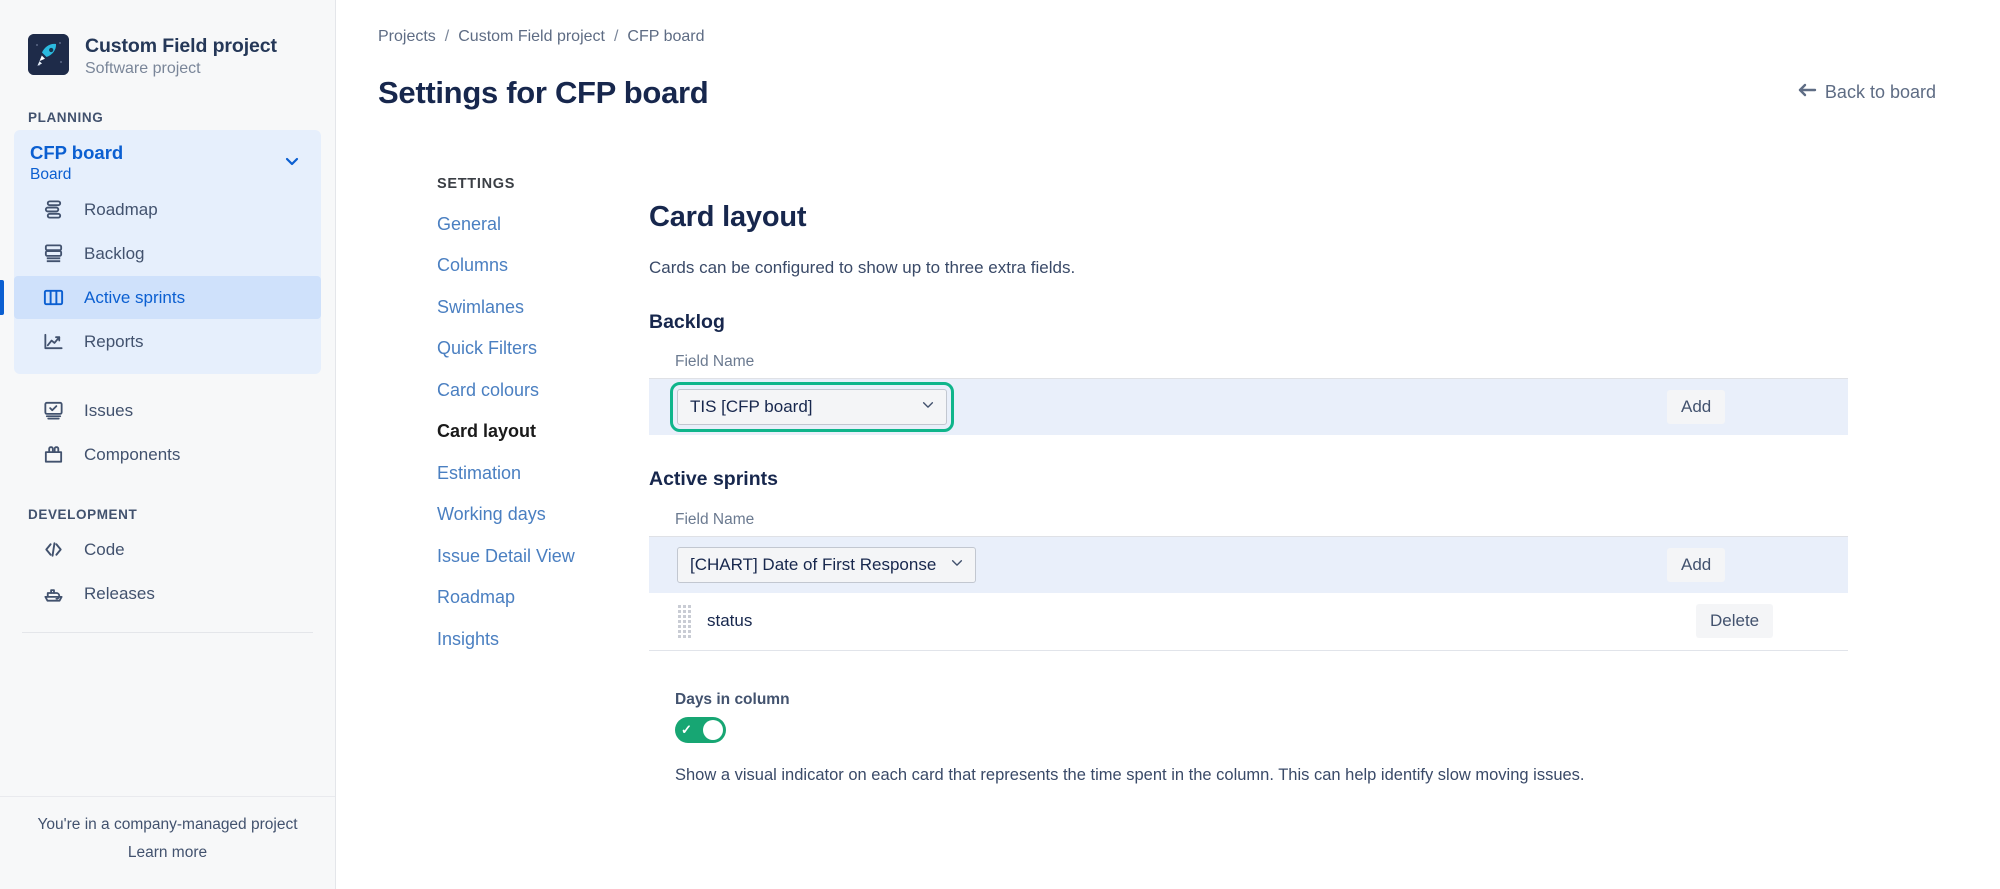 Image resolution: width=2000 pixels, height=889 pixels. Describe the element at coordinates (537, 557) in the screenshot. I see `settings-nav-item-issue-detail-view: Issue Detail View` at that location.